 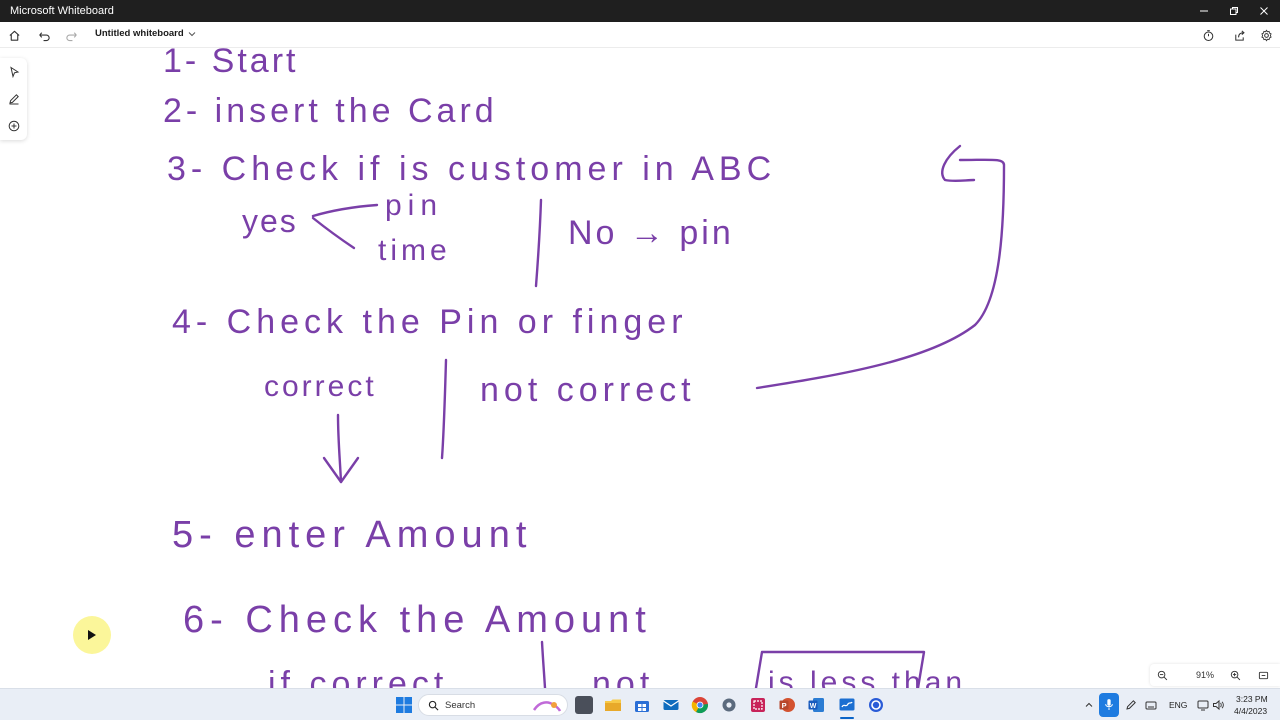 I want to click on snipping-tool-icon, so click(x=758, y=705).